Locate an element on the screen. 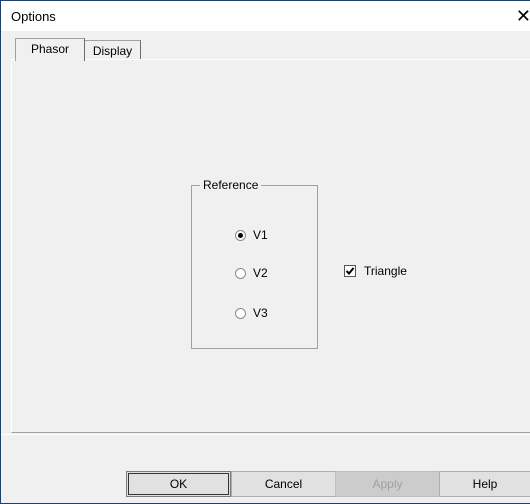 The image size is (530, 504). ok-button: OK is located at coordinates (178, 484).